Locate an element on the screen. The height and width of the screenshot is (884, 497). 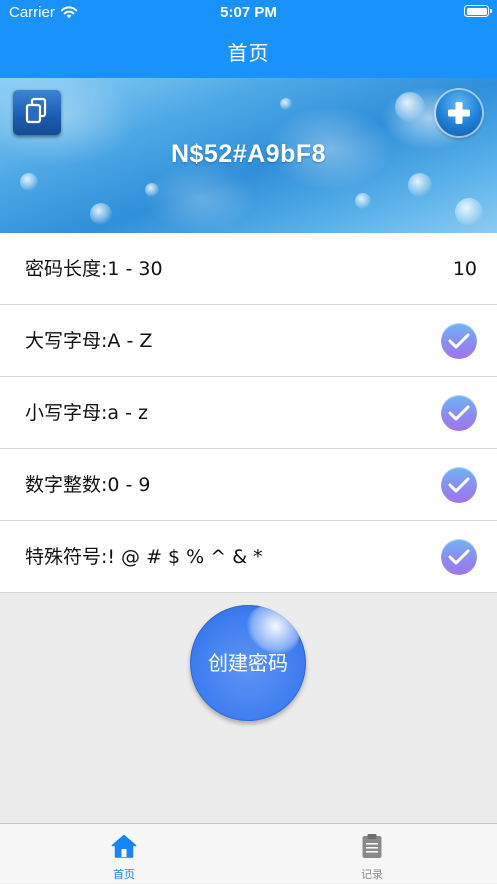
uppercase-checkbox is located at coordinates (459, 341).